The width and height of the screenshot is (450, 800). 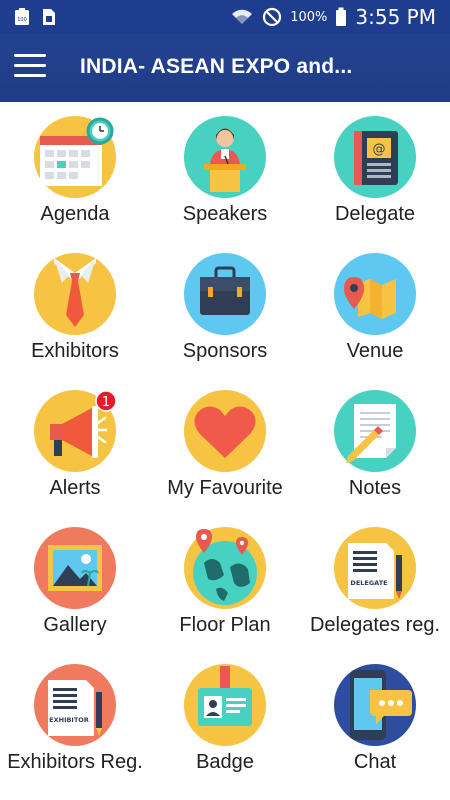 What do you see at coordinates (75, 444) in the screenshot?
I see `tile-alerts: Alerts` at bounding box center [75, 444].